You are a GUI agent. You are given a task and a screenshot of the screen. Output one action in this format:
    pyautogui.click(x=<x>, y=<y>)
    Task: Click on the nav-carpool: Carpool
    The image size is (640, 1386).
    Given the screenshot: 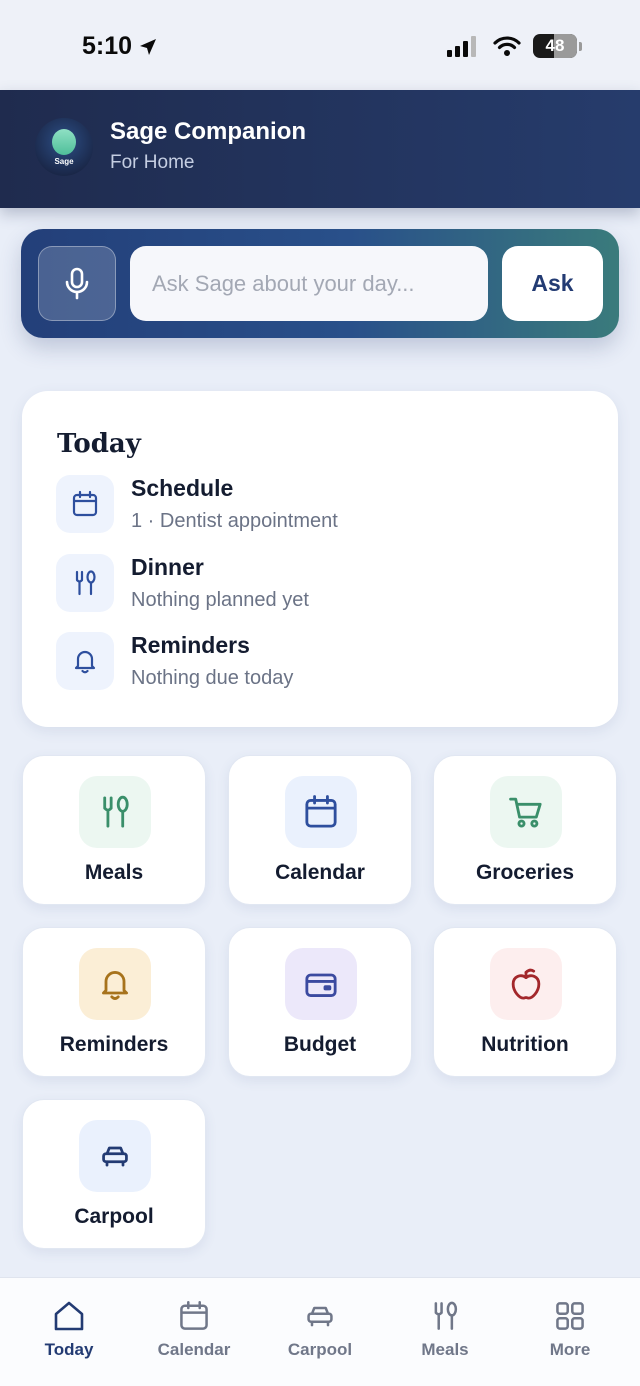 What is the action you would take?
    pyautogui.click(x=320, y=1330)
    